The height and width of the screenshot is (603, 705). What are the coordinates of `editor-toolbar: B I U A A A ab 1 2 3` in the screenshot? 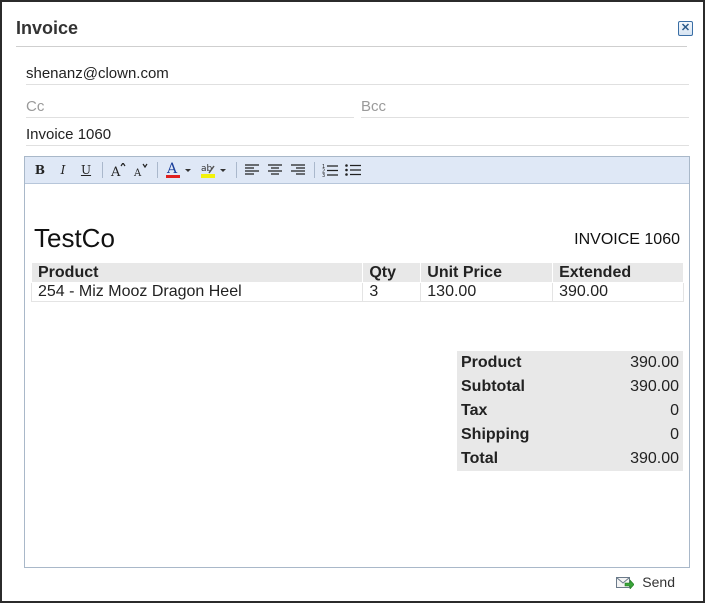 It's located at (357, 170).